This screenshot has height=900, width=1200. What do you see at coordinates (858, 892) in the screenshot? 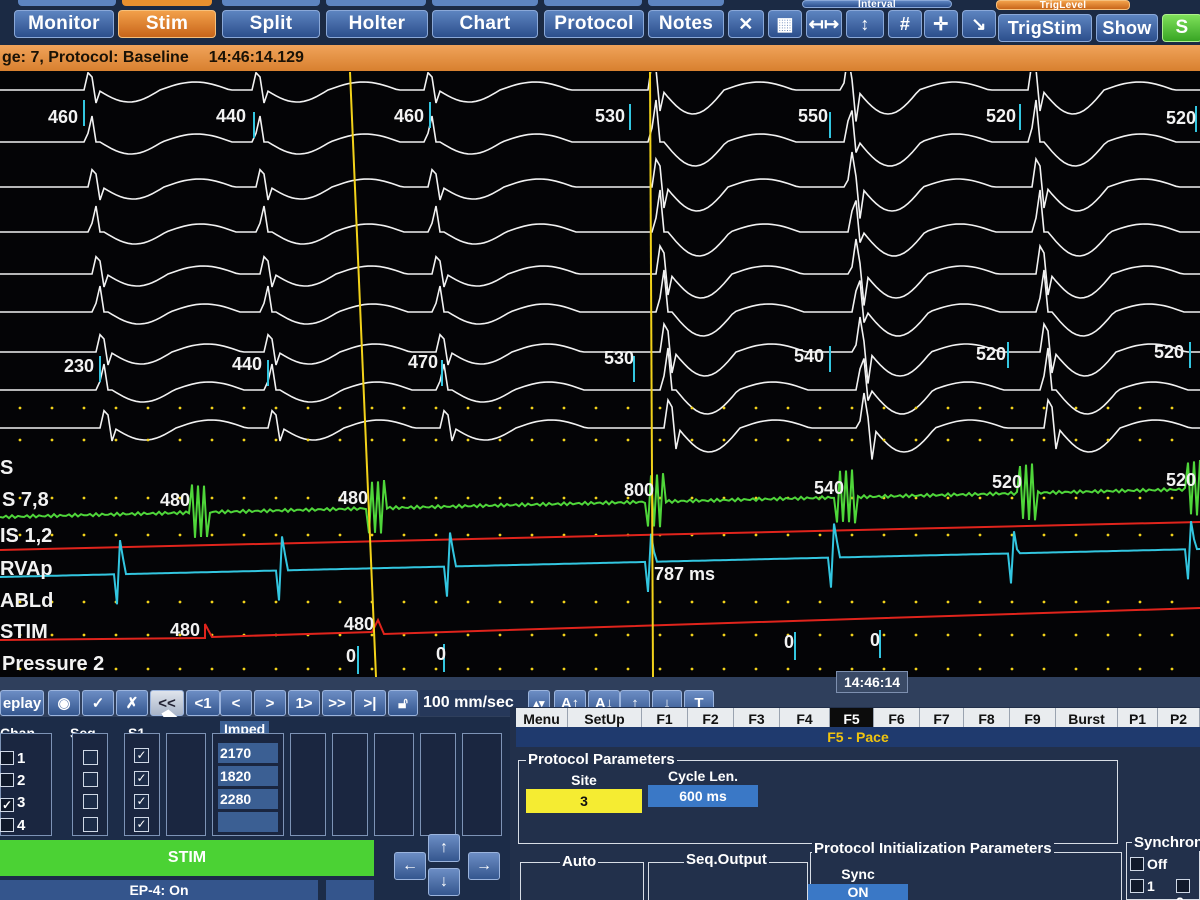
I see `sync-value: ON` at bounding box center [858, 892].